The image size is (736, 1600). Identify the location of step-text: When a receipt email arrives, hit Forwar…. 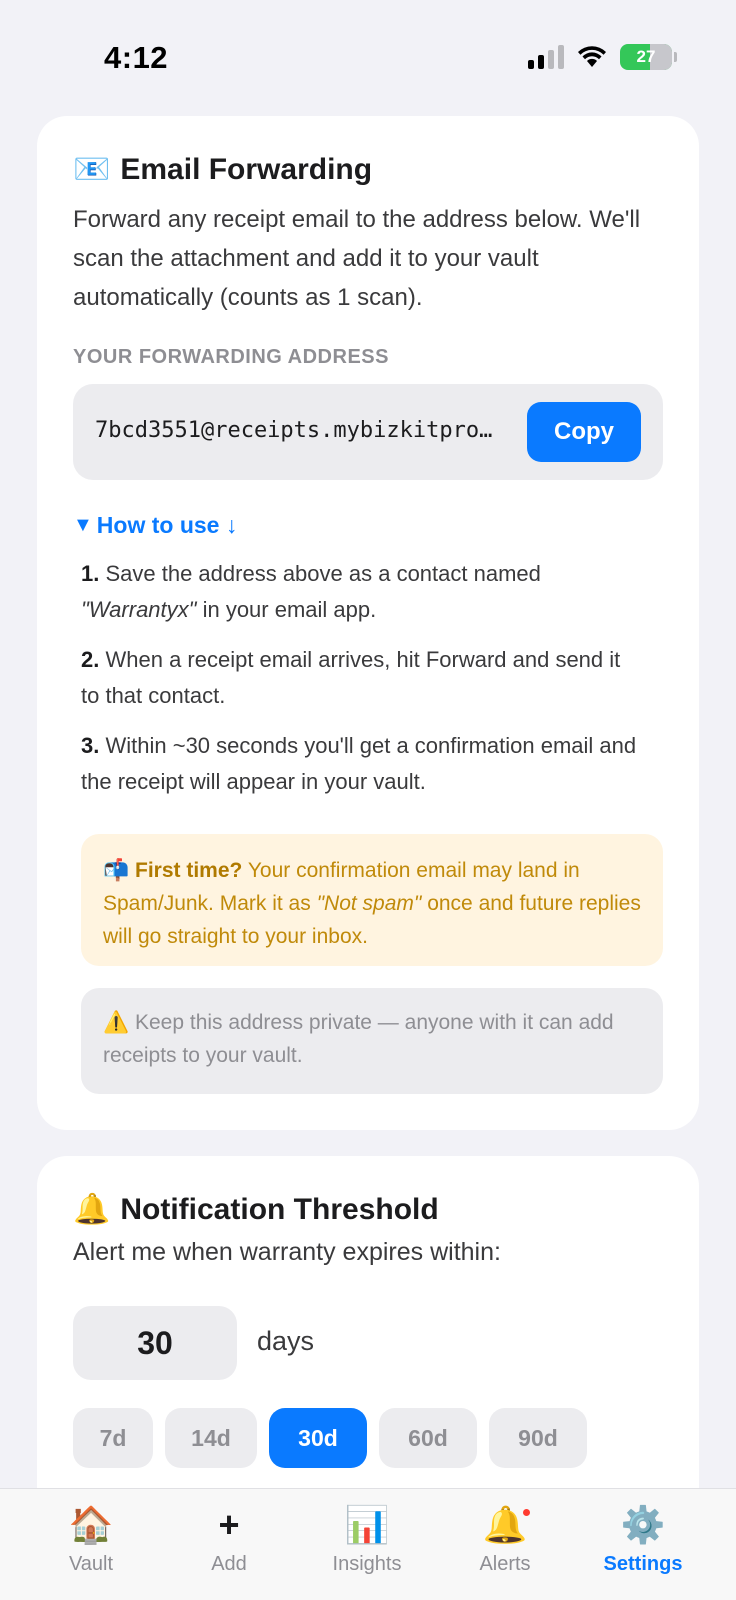
(351, 677).